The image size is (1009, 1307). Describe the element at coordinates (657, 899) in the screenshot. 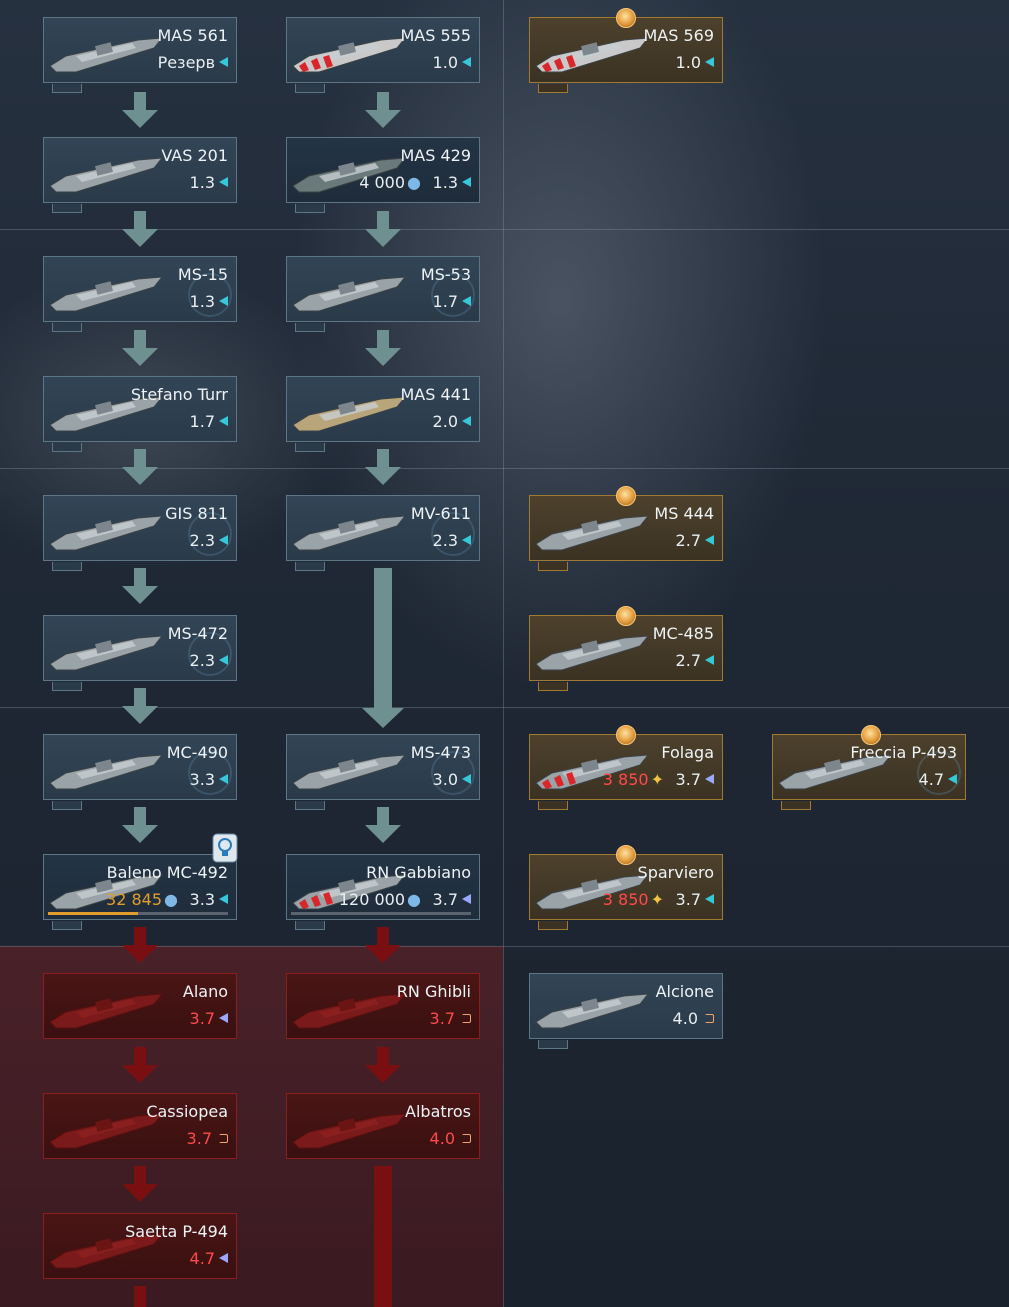

I see `golden-eagle-icon: ✦` at that location.